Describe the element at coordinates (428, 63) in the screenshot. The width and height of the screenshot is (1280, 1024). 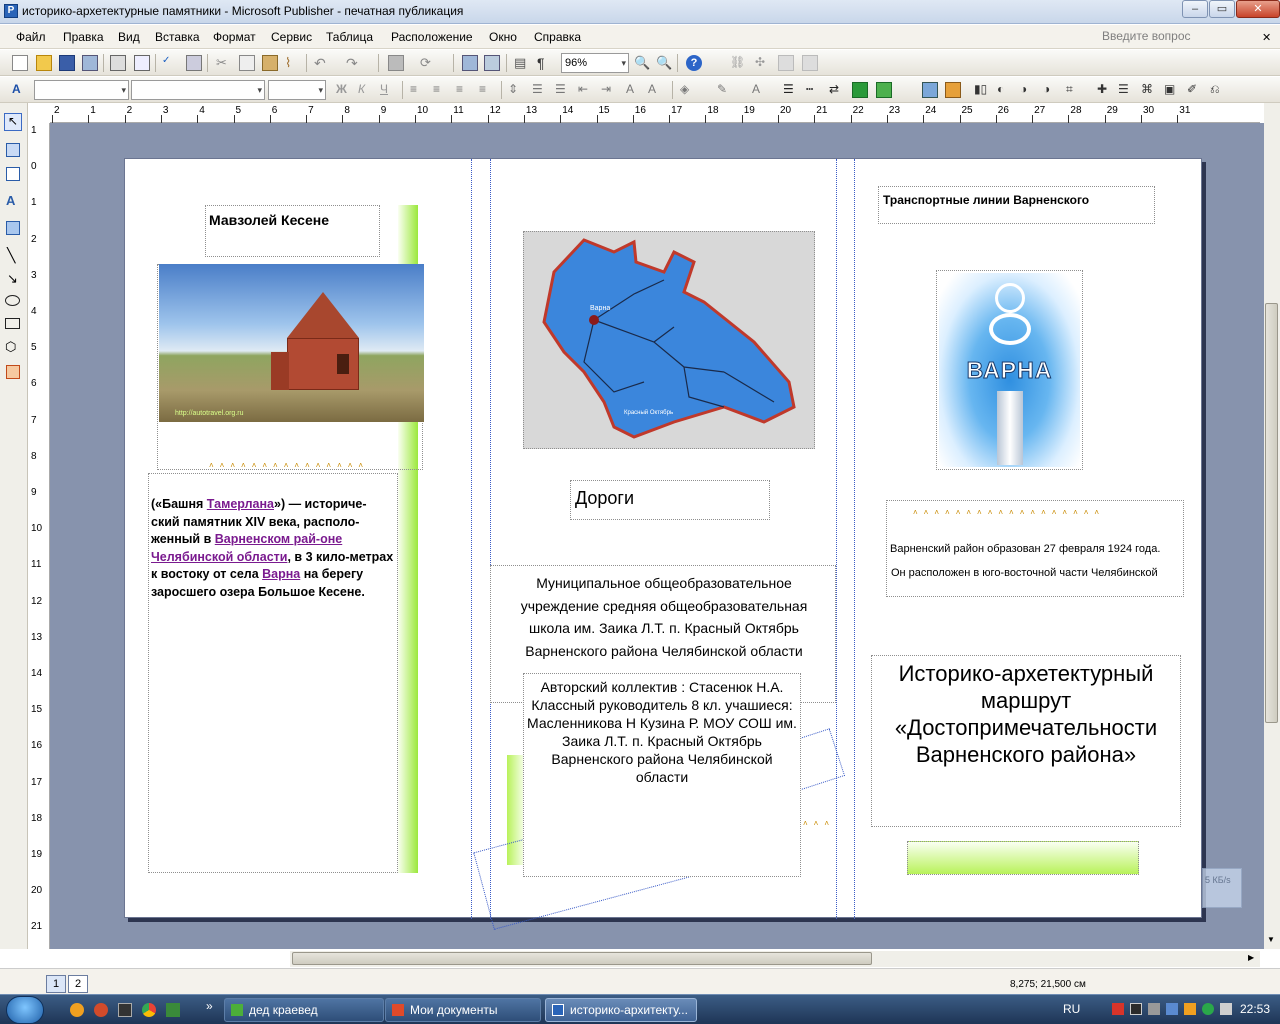
I see `rotate-icon: ⟳` at that location.